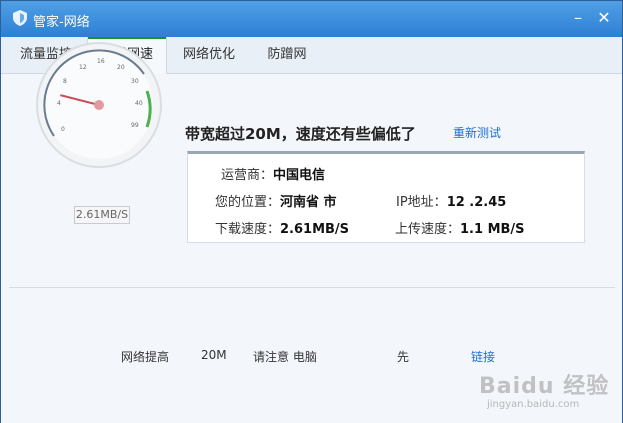 Image resolution: width=623 pixels, height=423 pixels. What do you see at coordinates (544, 386) in the screenshot?
I see `watermark-logo: Baidu 经验` at bounding box center [544, 386].